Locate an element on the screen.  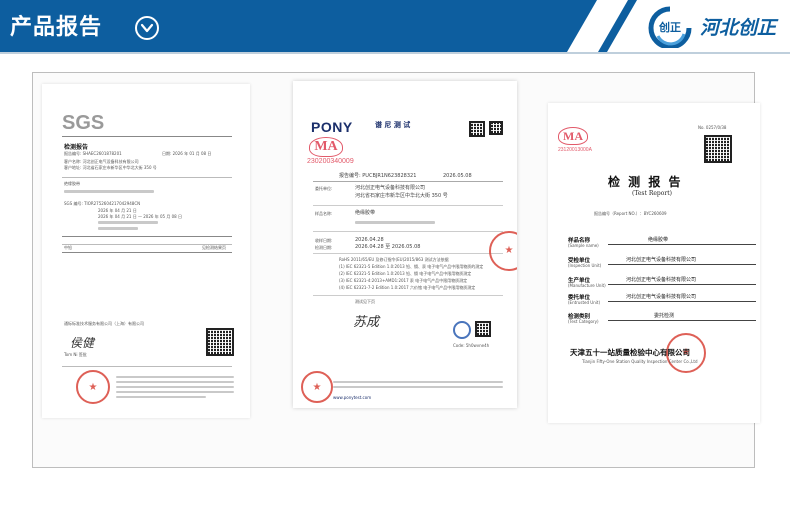
report-heading: 检测报告 is located at coordinates (76, 147).